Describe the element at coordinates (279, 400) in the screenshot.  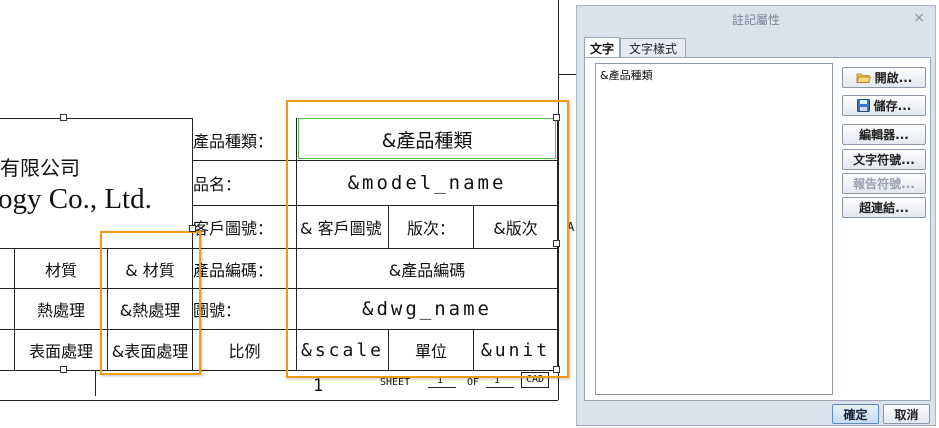
I see `drawing-border-bottom` at that location.